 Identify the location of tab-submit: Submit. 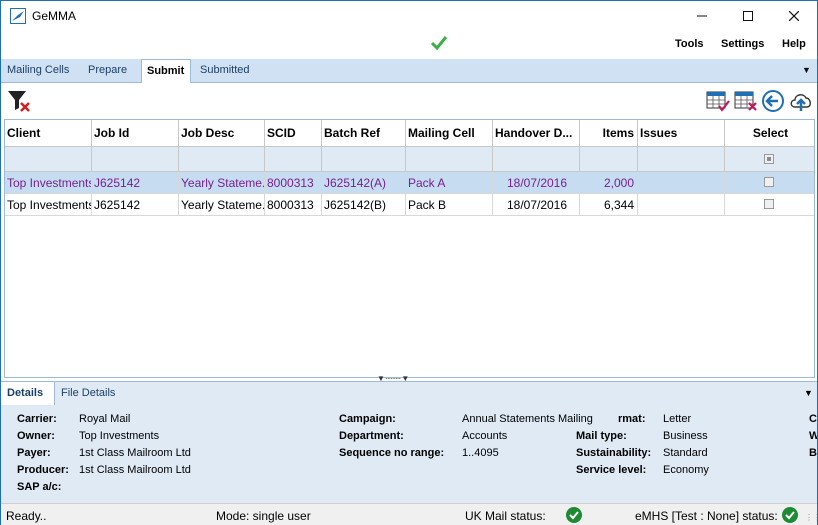
(166, 71).